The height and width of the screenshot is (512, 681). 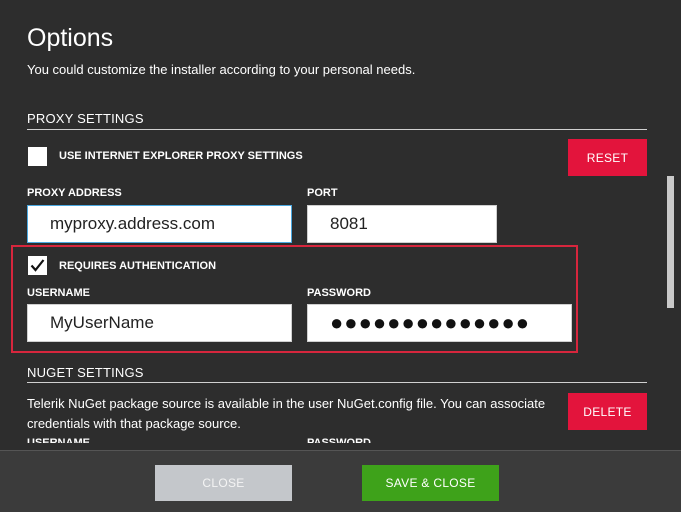 What do you see at coordinates (337, 129) in the screenshot?
I see `proxy-settings-divider` at bounding box center [337, 129].